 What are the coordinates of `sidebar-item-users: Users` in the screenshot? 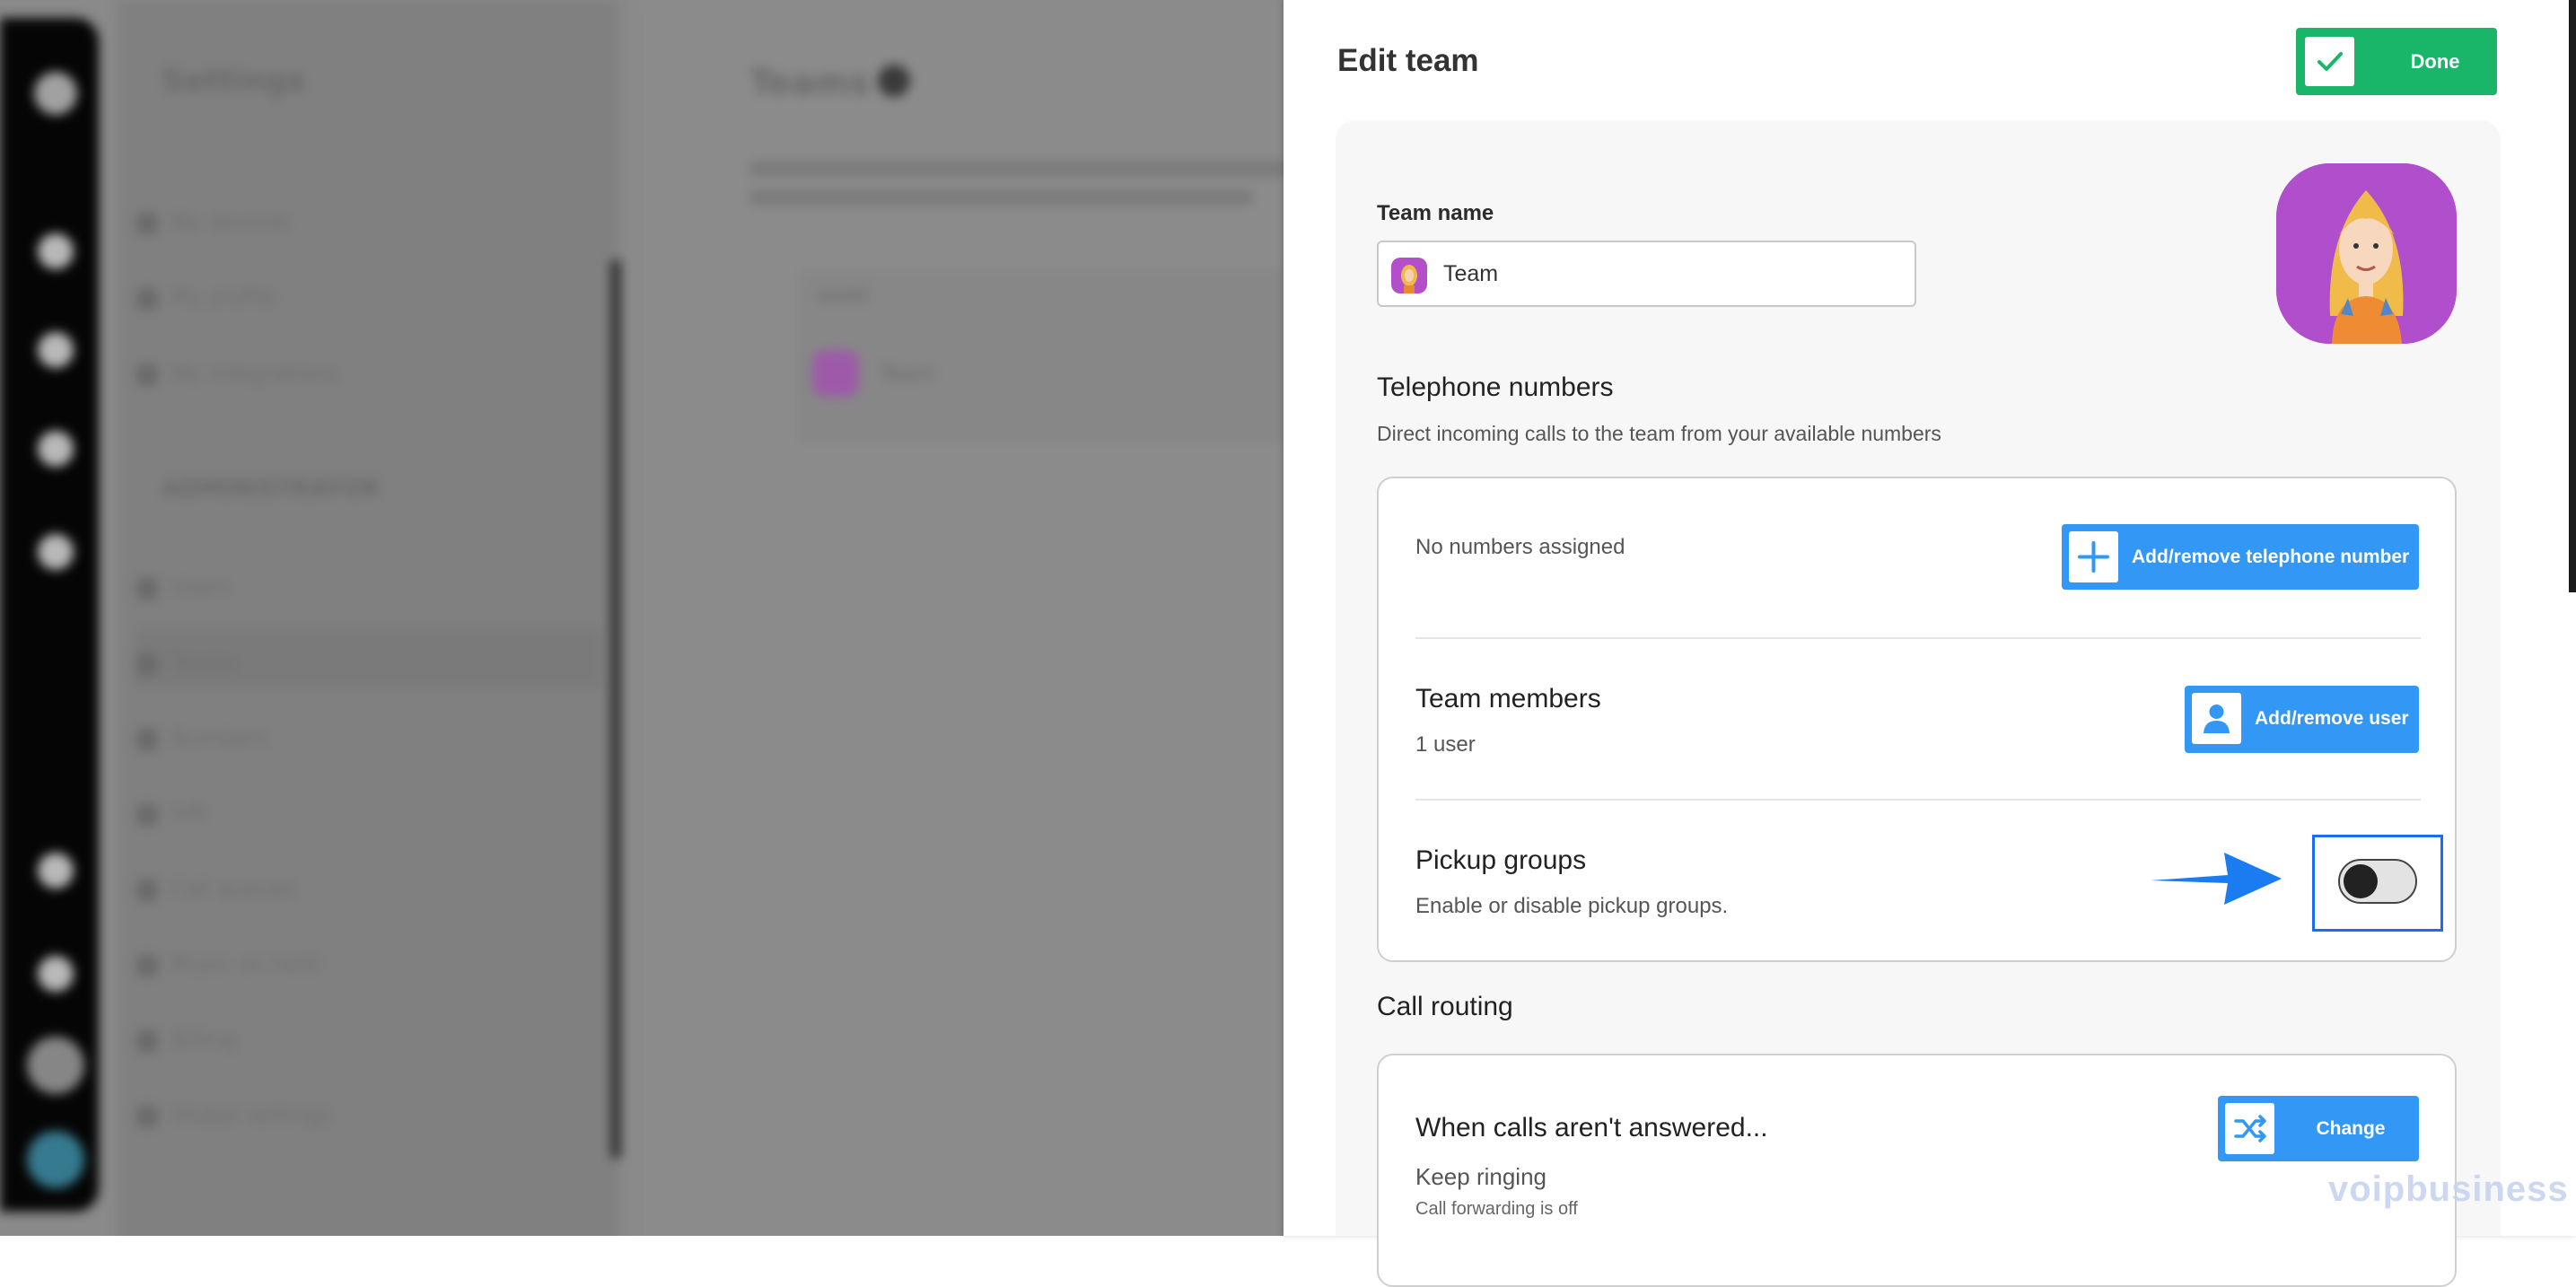 It's located at (184, 587).